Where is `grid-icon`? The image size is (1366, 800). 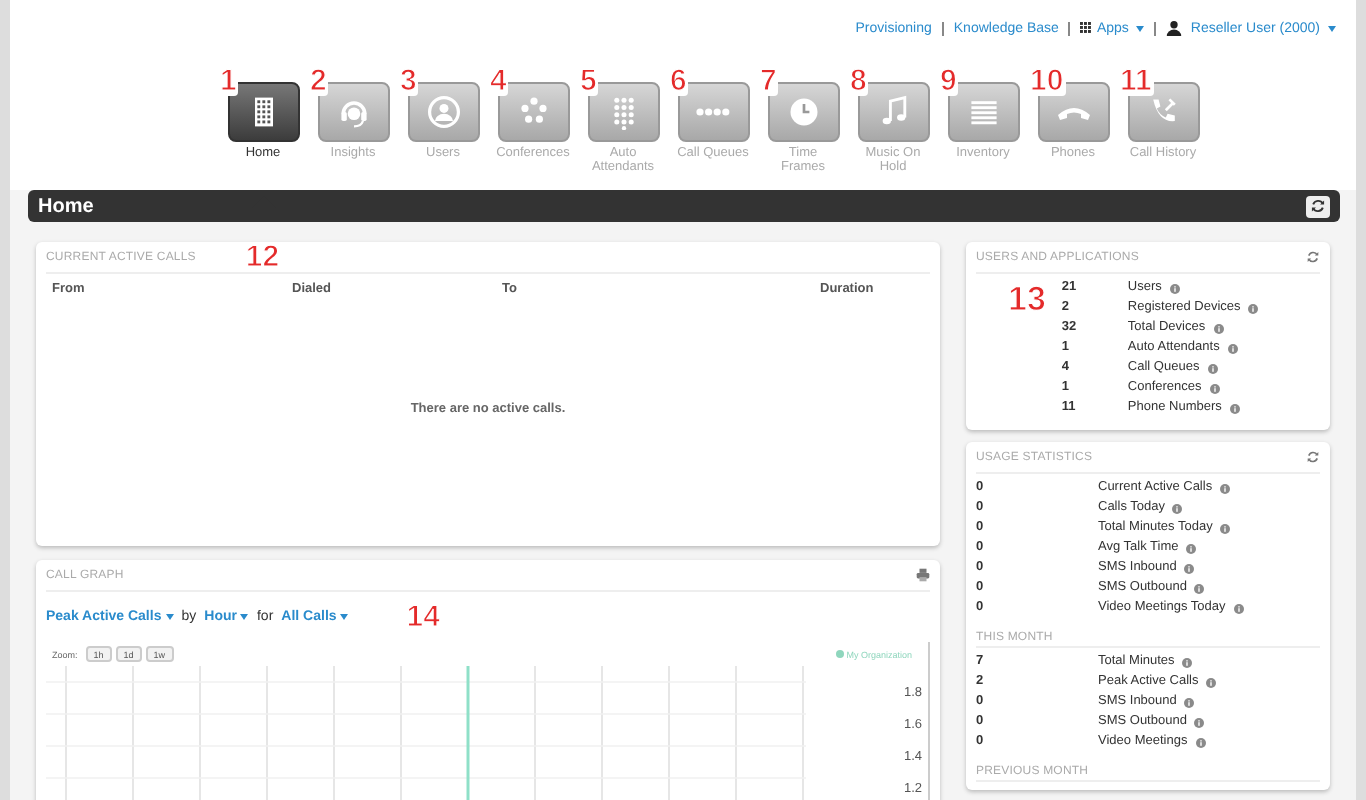
grid-icon is located at coordinates (1086, 28).